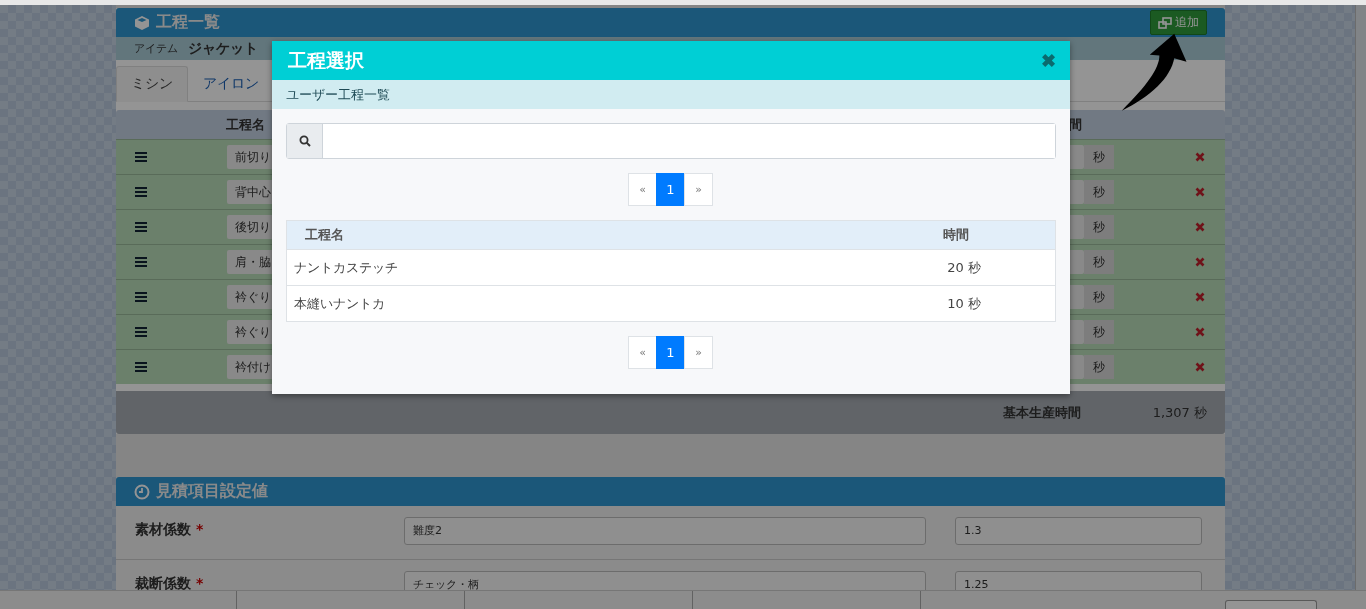 The image size is (1366, 609). What do you see at coordinates (346, 267) in the screenshot?
I see `table-cell: ナントカステッチ` at bounding box center [346, 267].